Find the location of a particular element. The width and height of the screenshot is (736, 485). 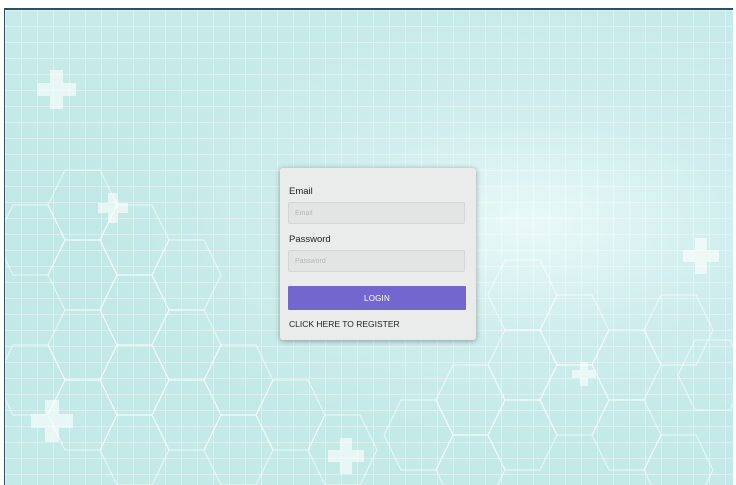

password-label: Password is located at coordinates (310, 239).